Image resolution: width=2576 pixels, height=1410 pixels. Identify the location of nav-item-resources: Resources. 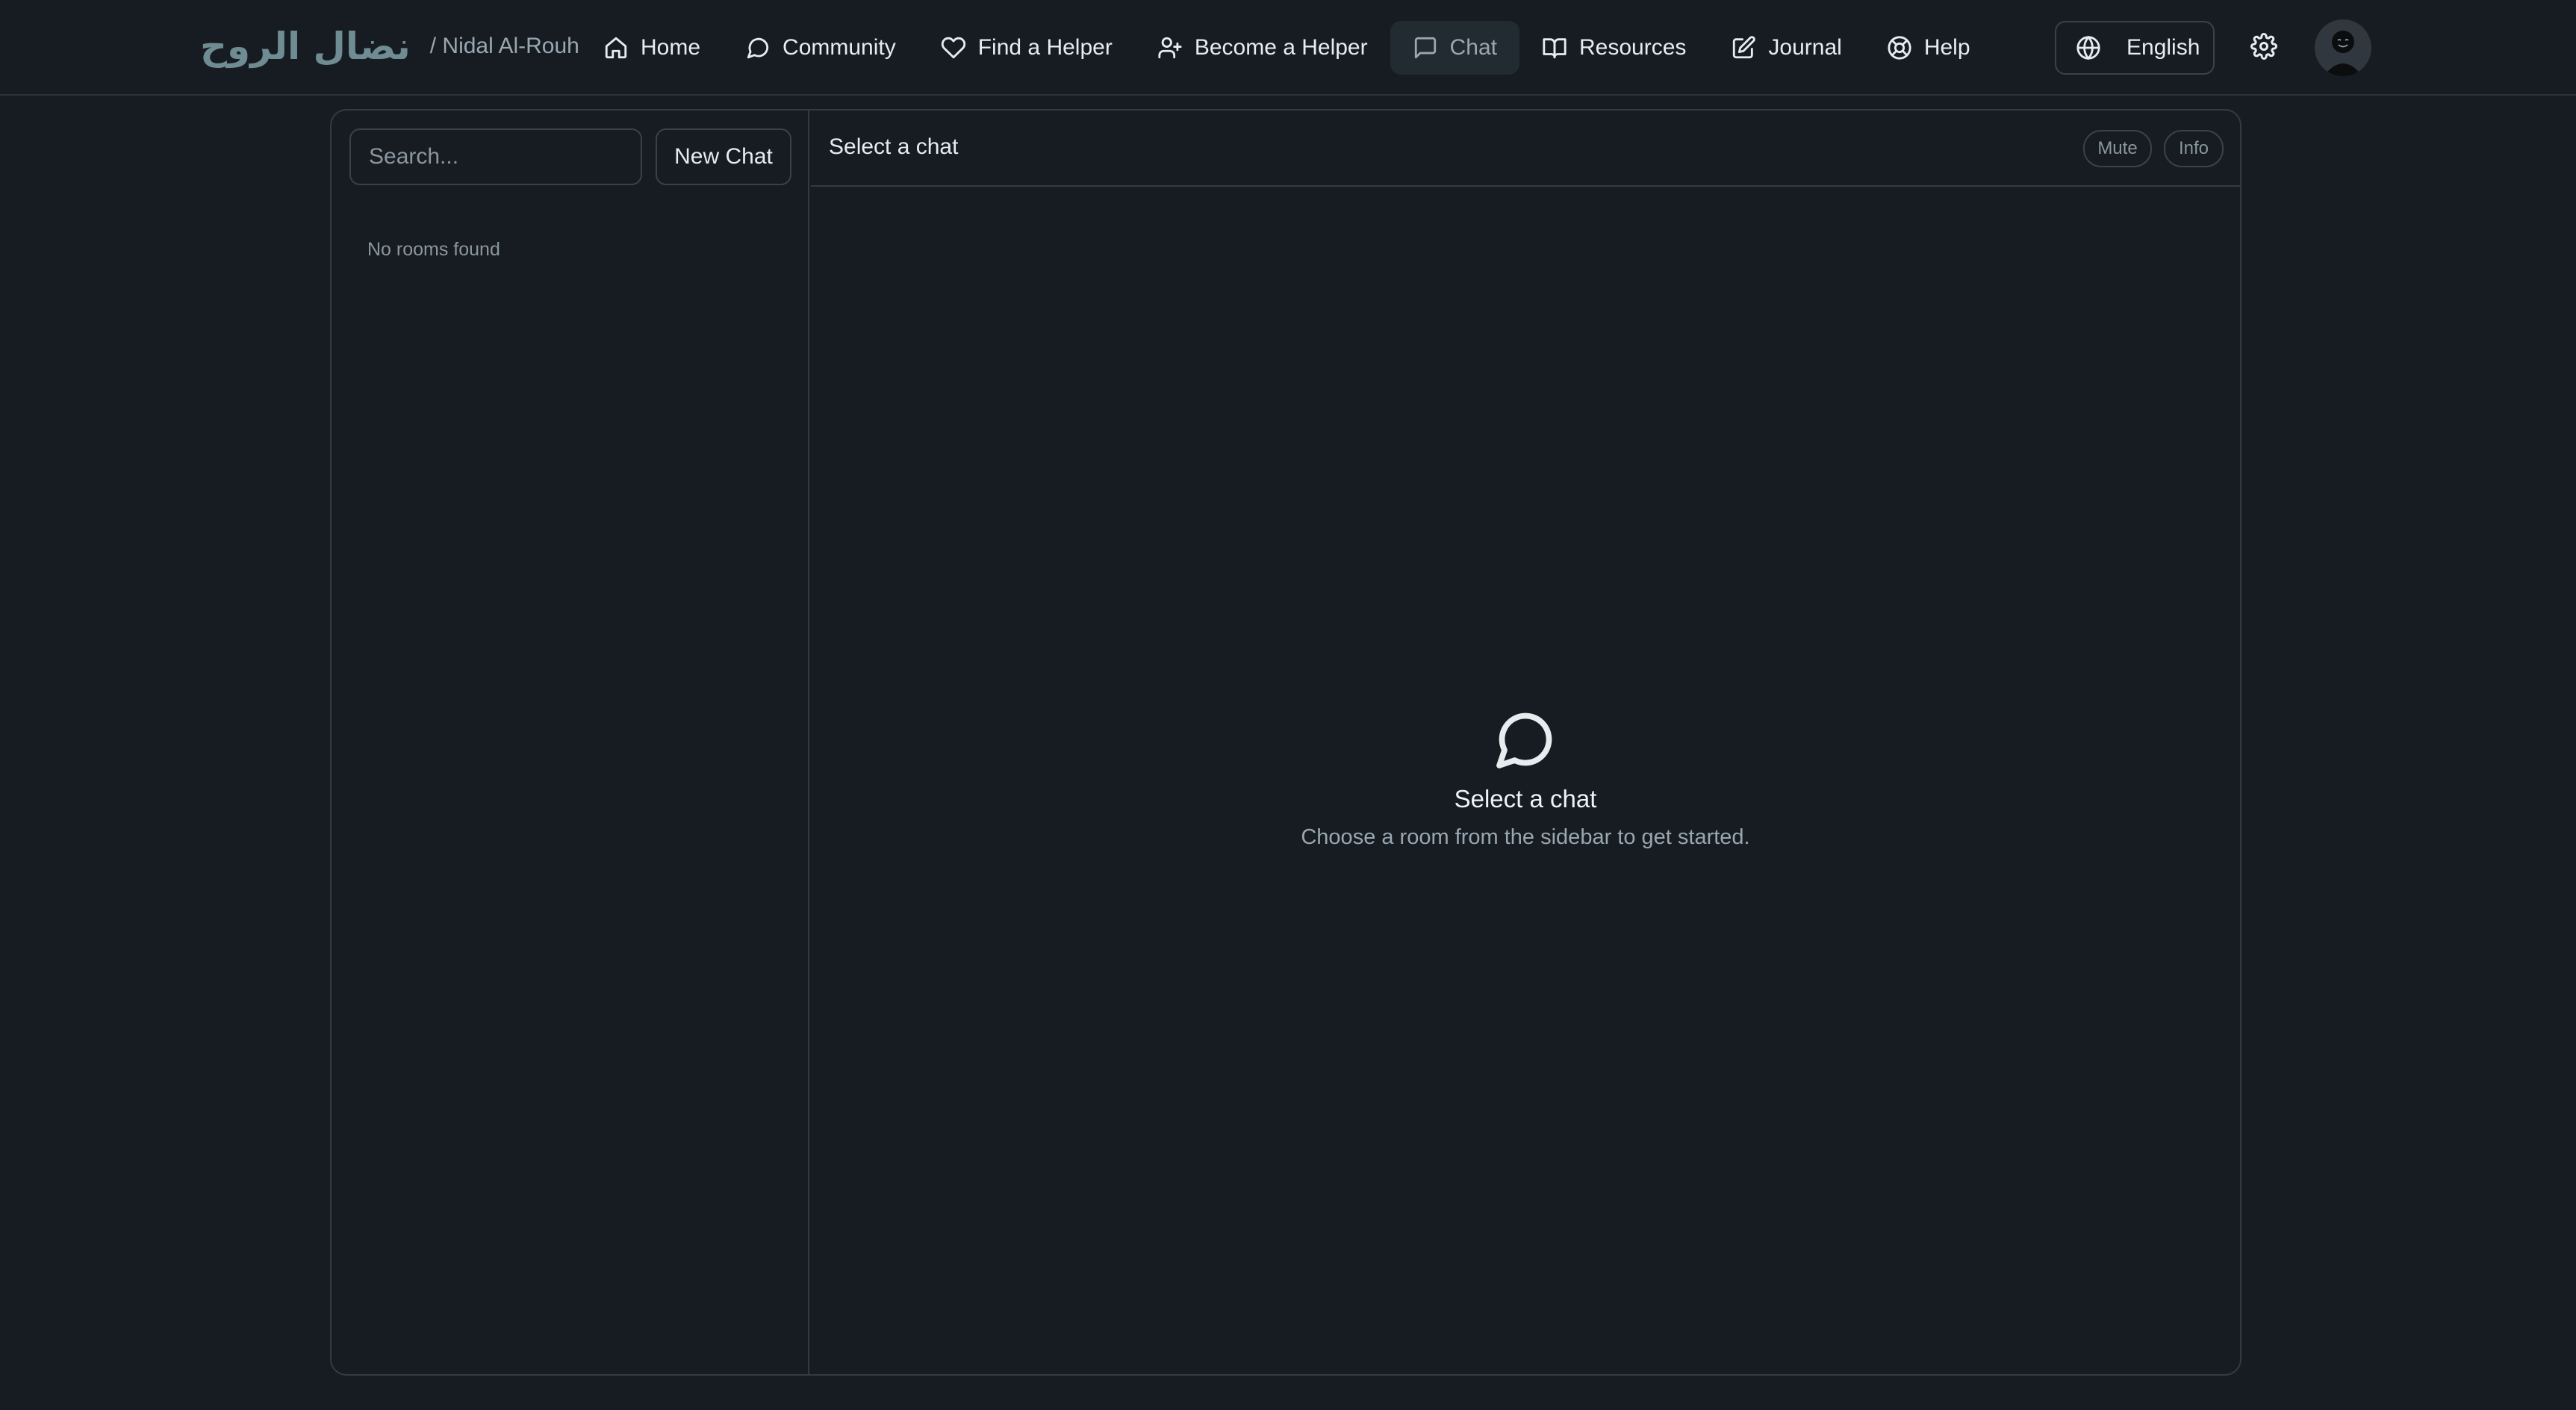
(1613, 48).